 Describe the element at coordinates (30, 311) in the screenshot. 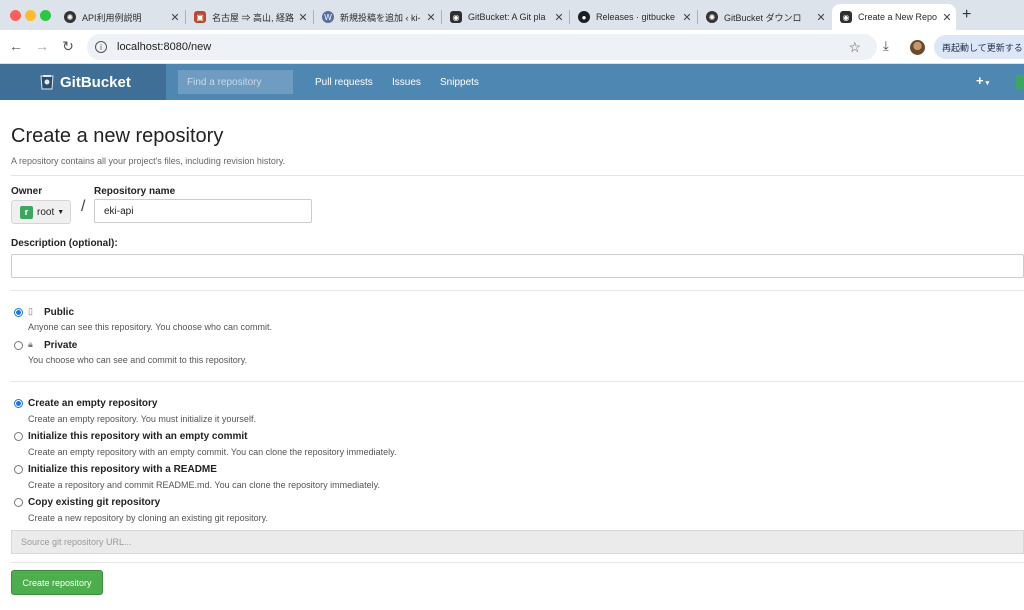

I see `repo-icon: ▯` at that location.